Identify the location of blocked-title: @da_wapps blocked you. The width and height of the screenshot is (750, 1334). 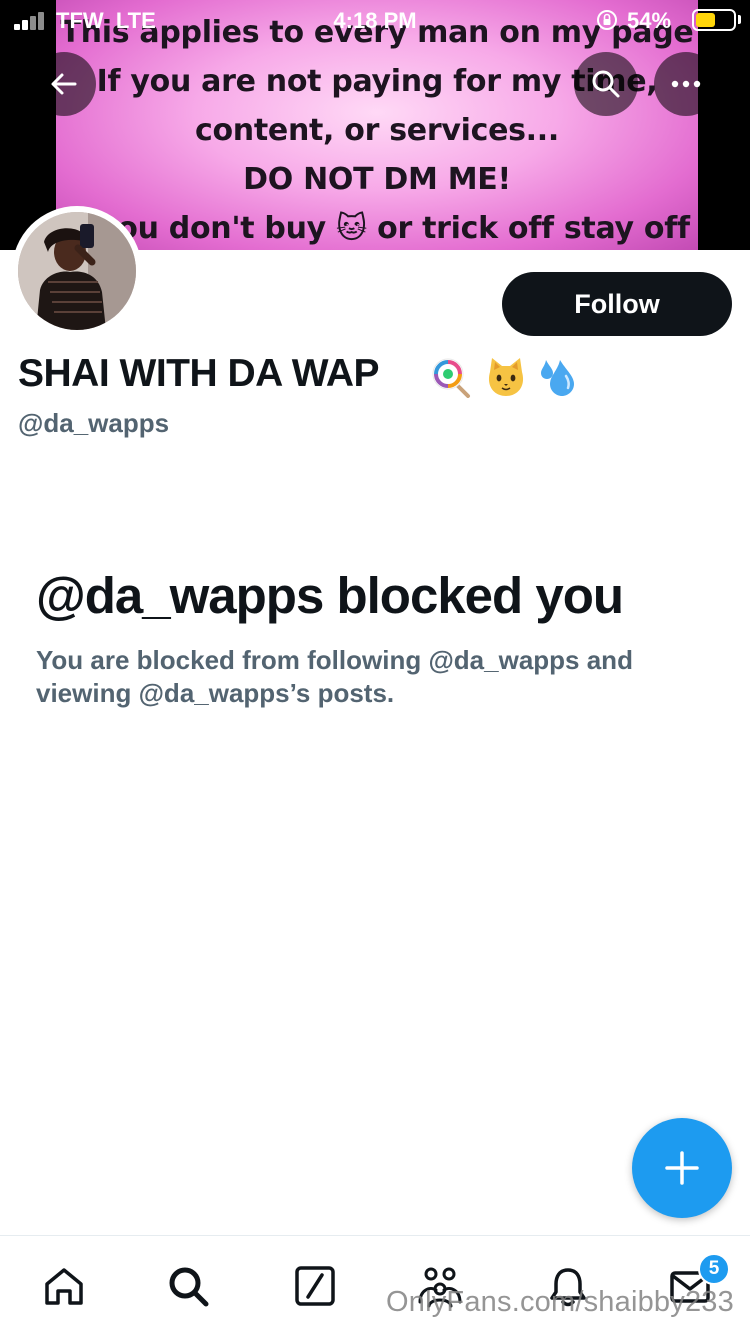
(330, 595).